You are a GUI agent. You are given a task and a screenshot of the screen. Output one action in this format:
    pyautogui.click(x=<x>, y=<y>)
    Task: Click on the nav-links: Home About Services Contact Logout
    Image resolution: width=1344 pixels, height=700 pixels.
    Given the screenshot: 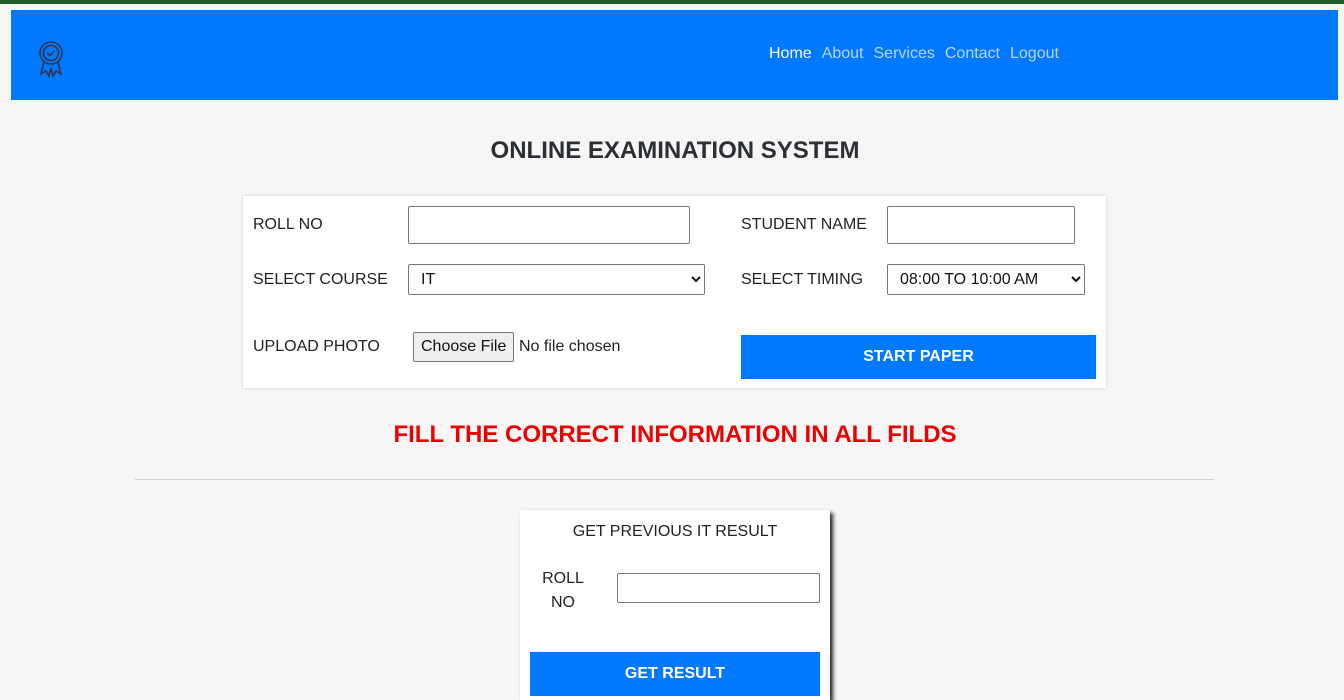 What is the action you would take?
    pyautogui.click(x=914, y=54)
    